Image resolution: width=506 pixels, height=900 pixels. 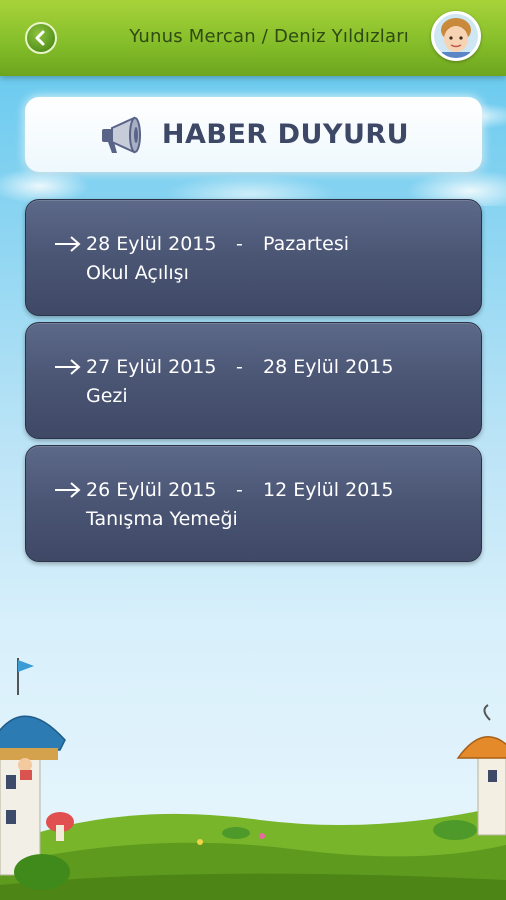 What do you see at coordinates (328, 367) in the screenshot?
I see `news-end-date: 28 Eylül 2015` at bounding box center [328, 367].